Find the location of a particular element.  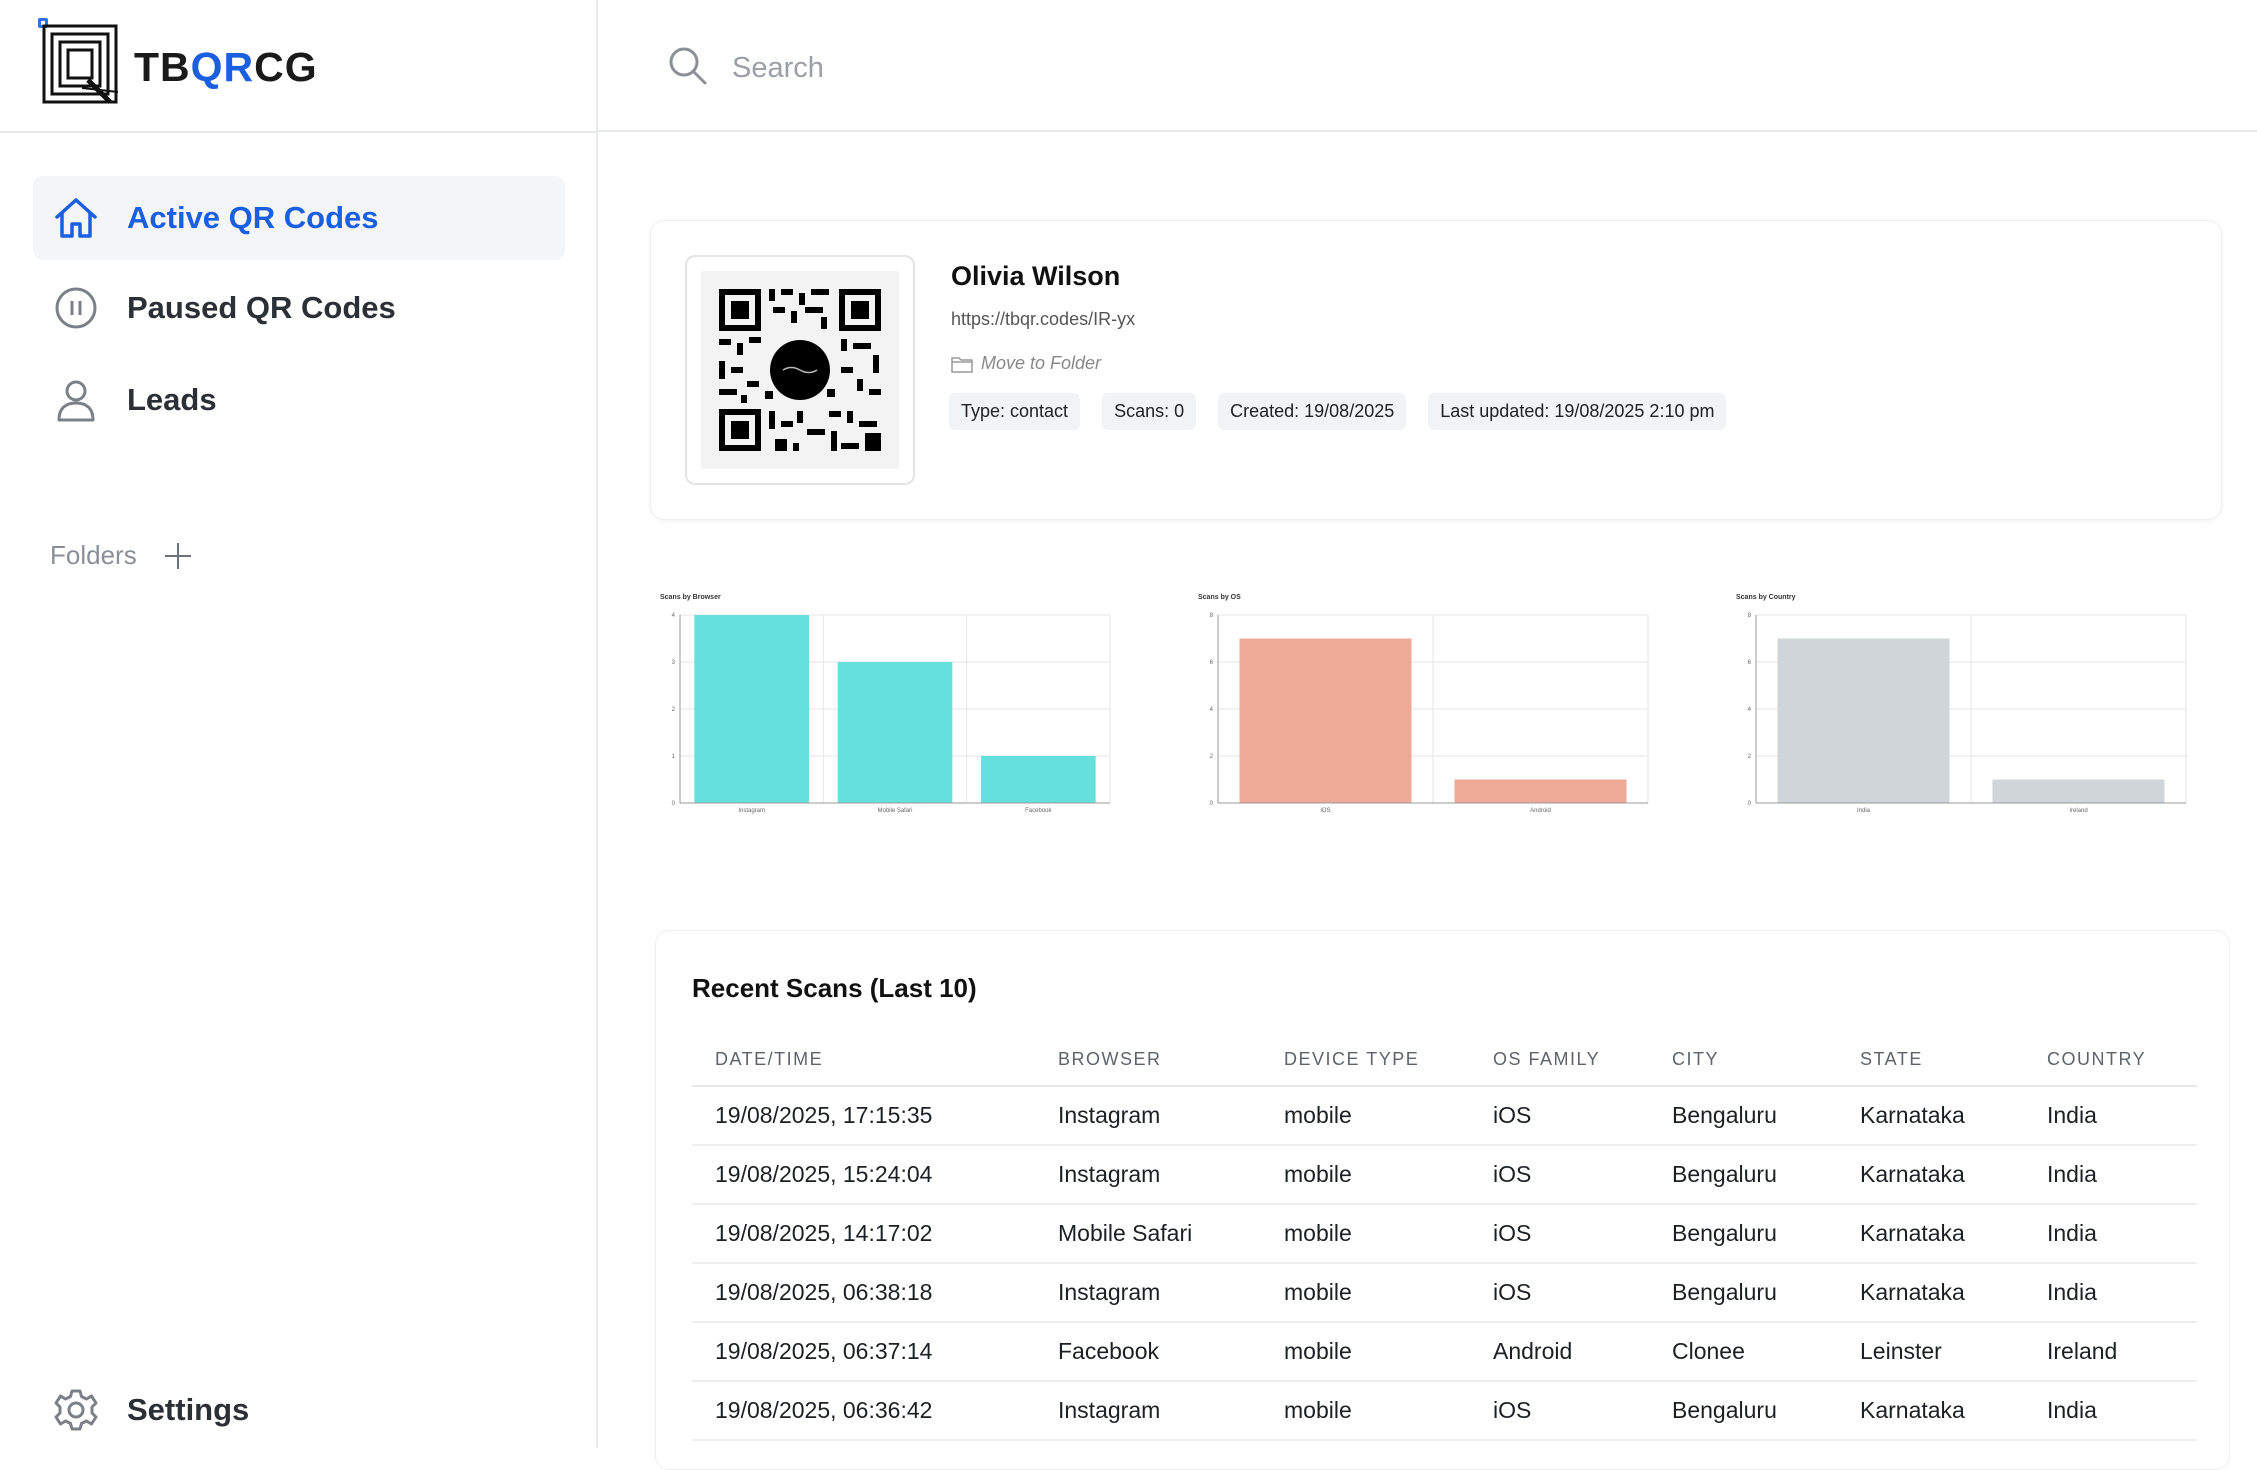

cell-datetime: 19/08/2025, 14:17:02 is located at coordinates (863, 1234).